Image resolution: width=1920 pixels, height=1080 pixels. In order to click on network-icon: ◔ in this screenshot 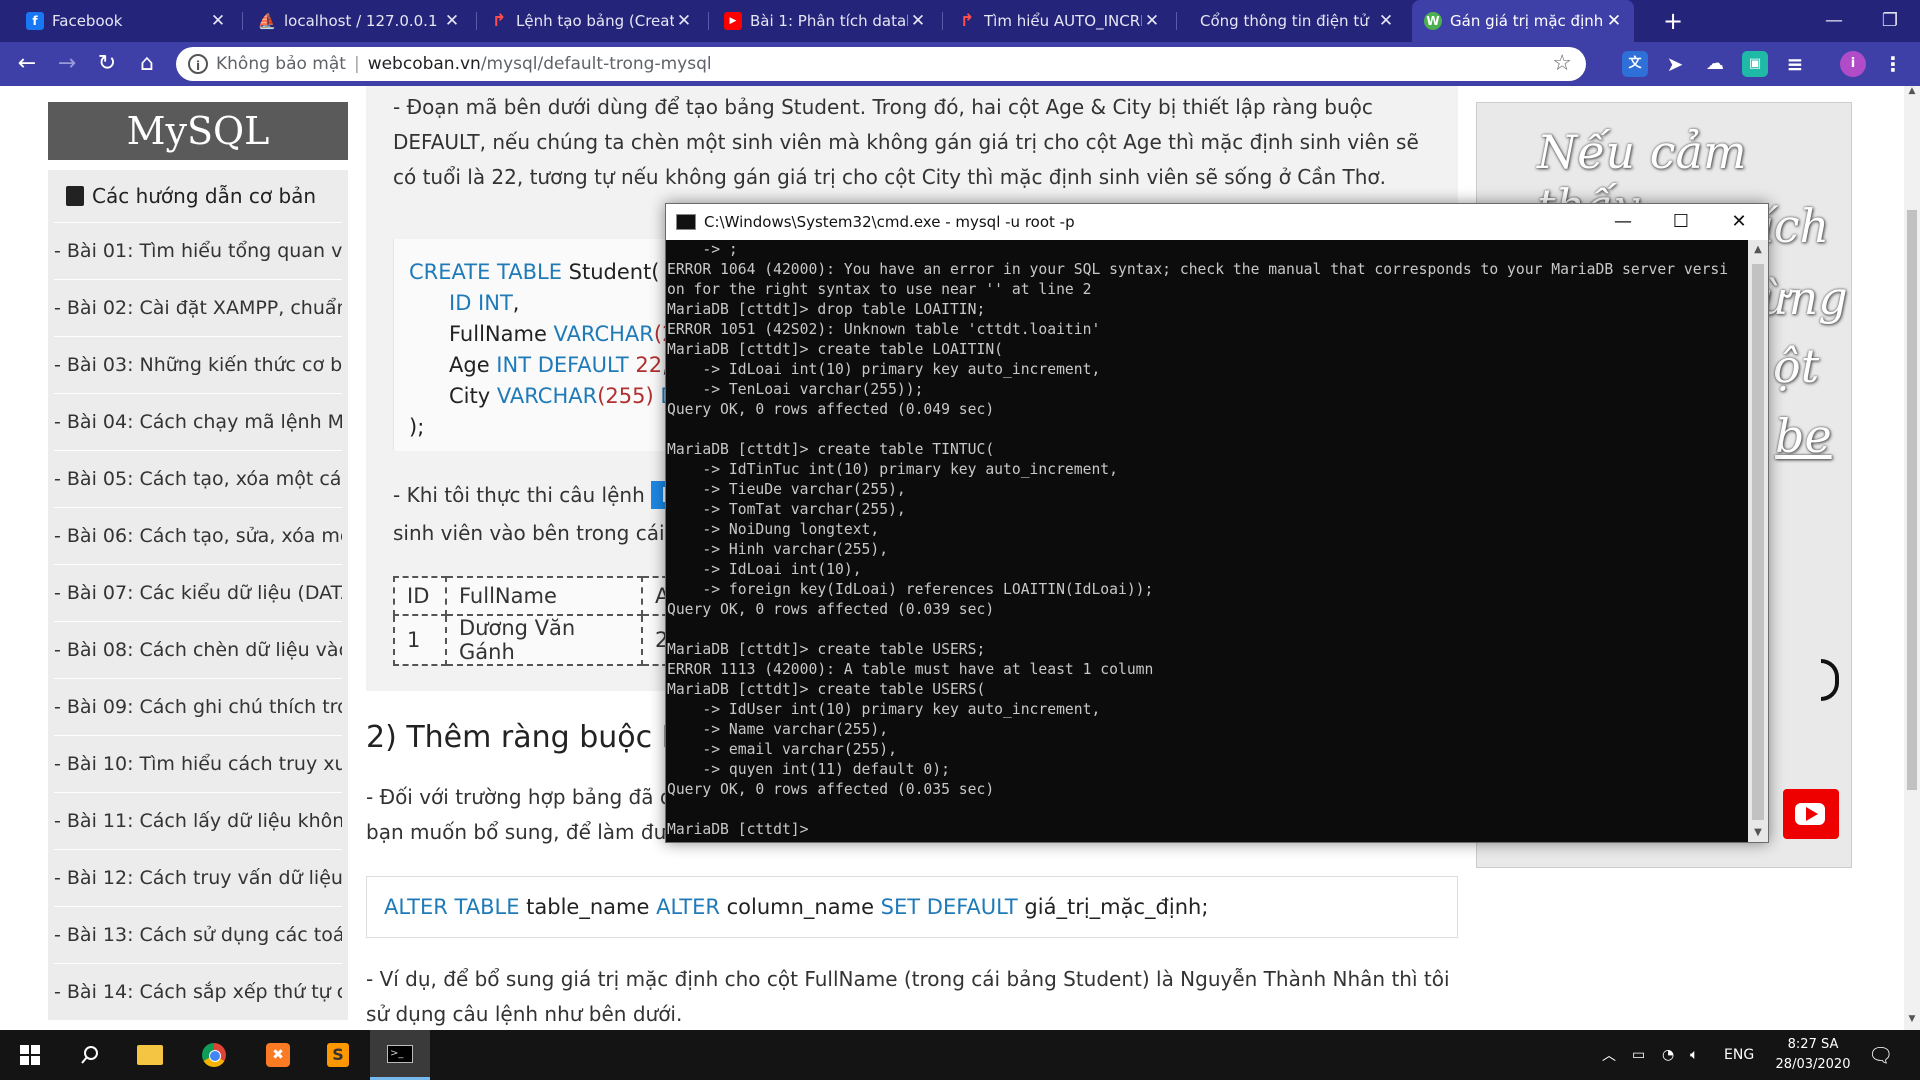, I will do `click(1668, 1055)`.